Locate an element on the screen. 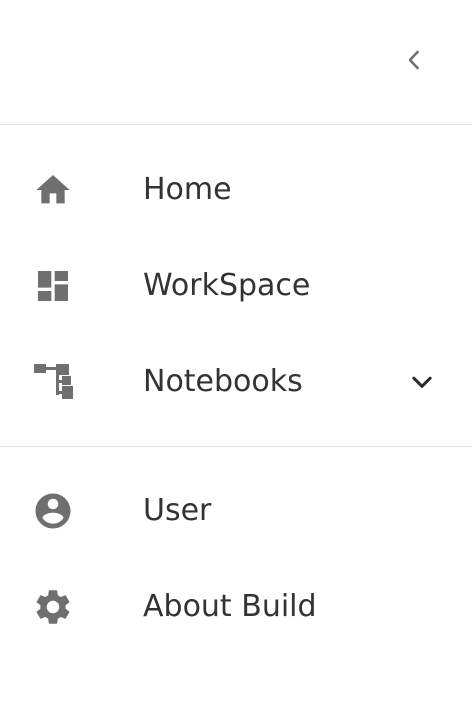  chevron-left-icon is located at coordinates (413, 60).